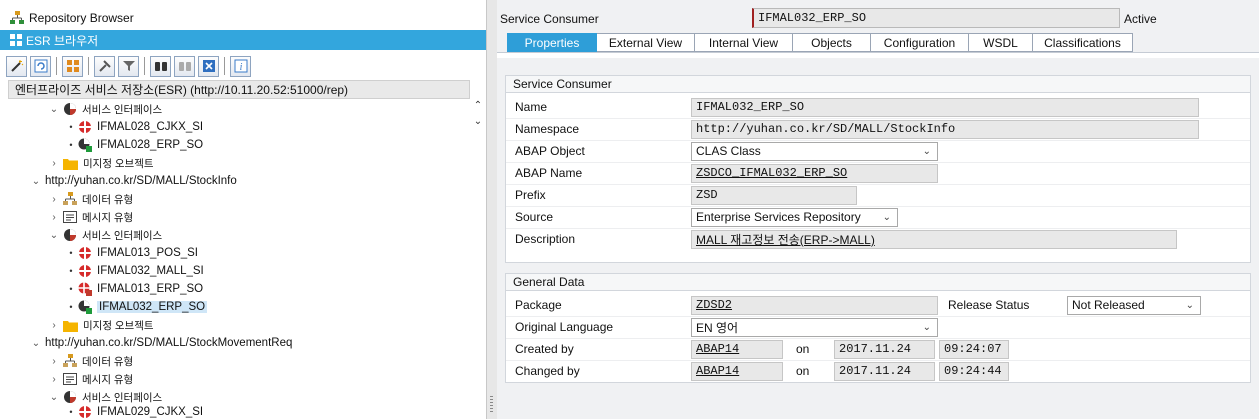  What do you see at coordinates (478, 124) in the screenshot?
I see `scroll-down-icon: ⌄` at bounding box center [478, 124].